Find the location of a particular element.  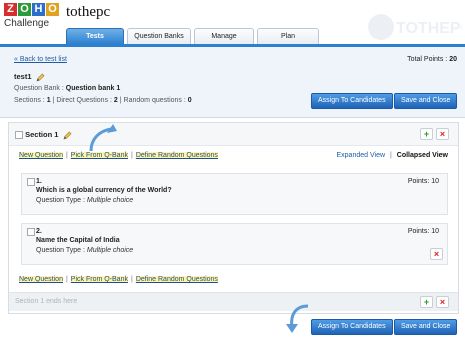

test-title: test1 is located at coordinates (29, 77).